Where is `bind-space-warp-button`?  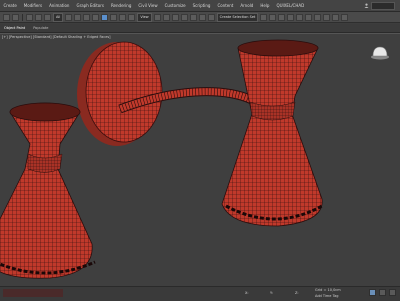
bind-space-warp-button is located at coordinates (47, 17).